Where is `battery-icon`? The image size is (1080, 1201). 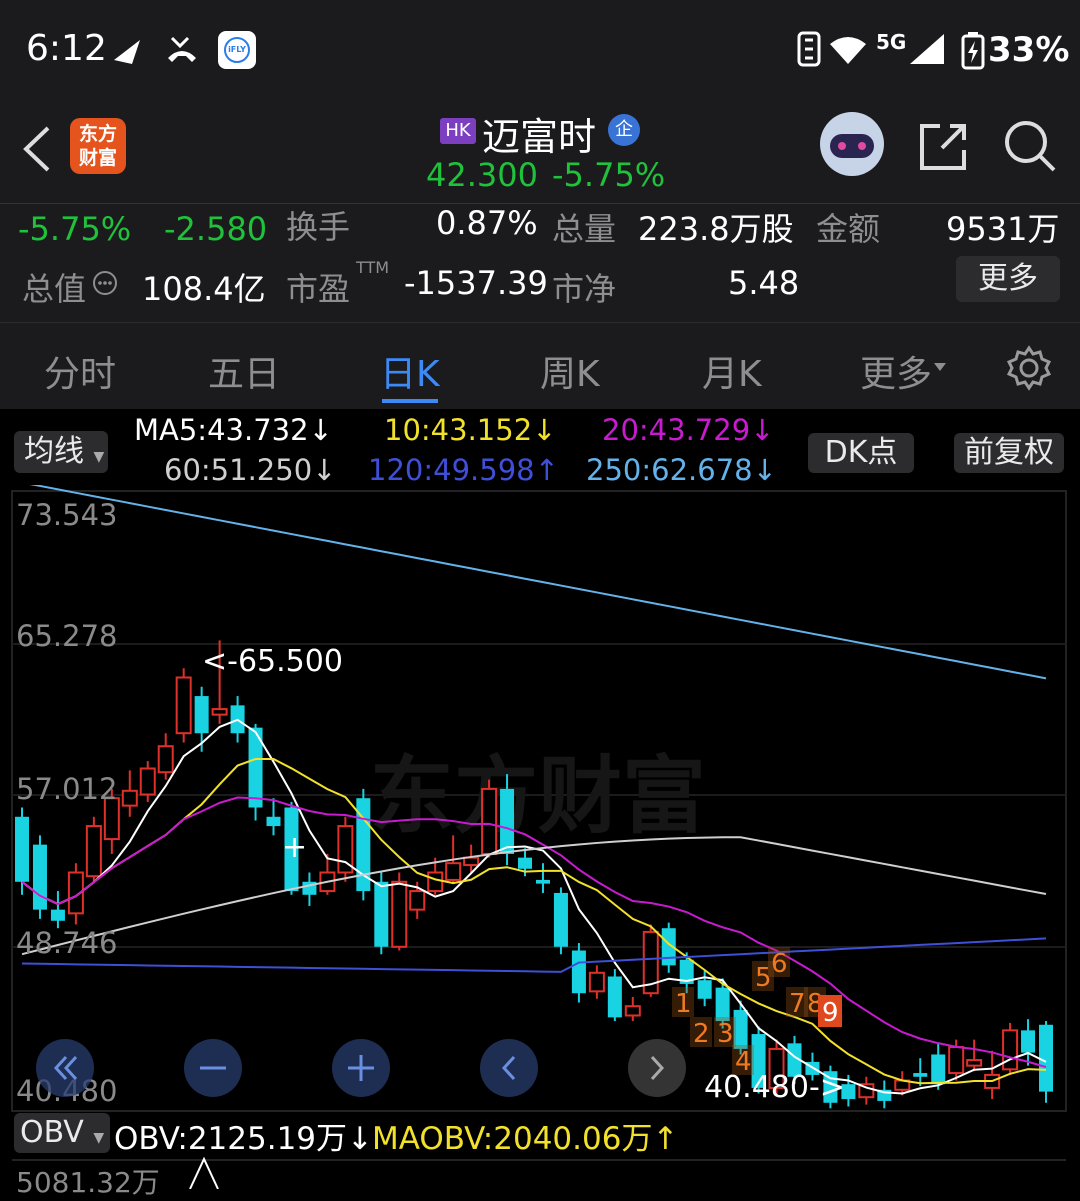
battery-icon is located at coordinates (973, 51).